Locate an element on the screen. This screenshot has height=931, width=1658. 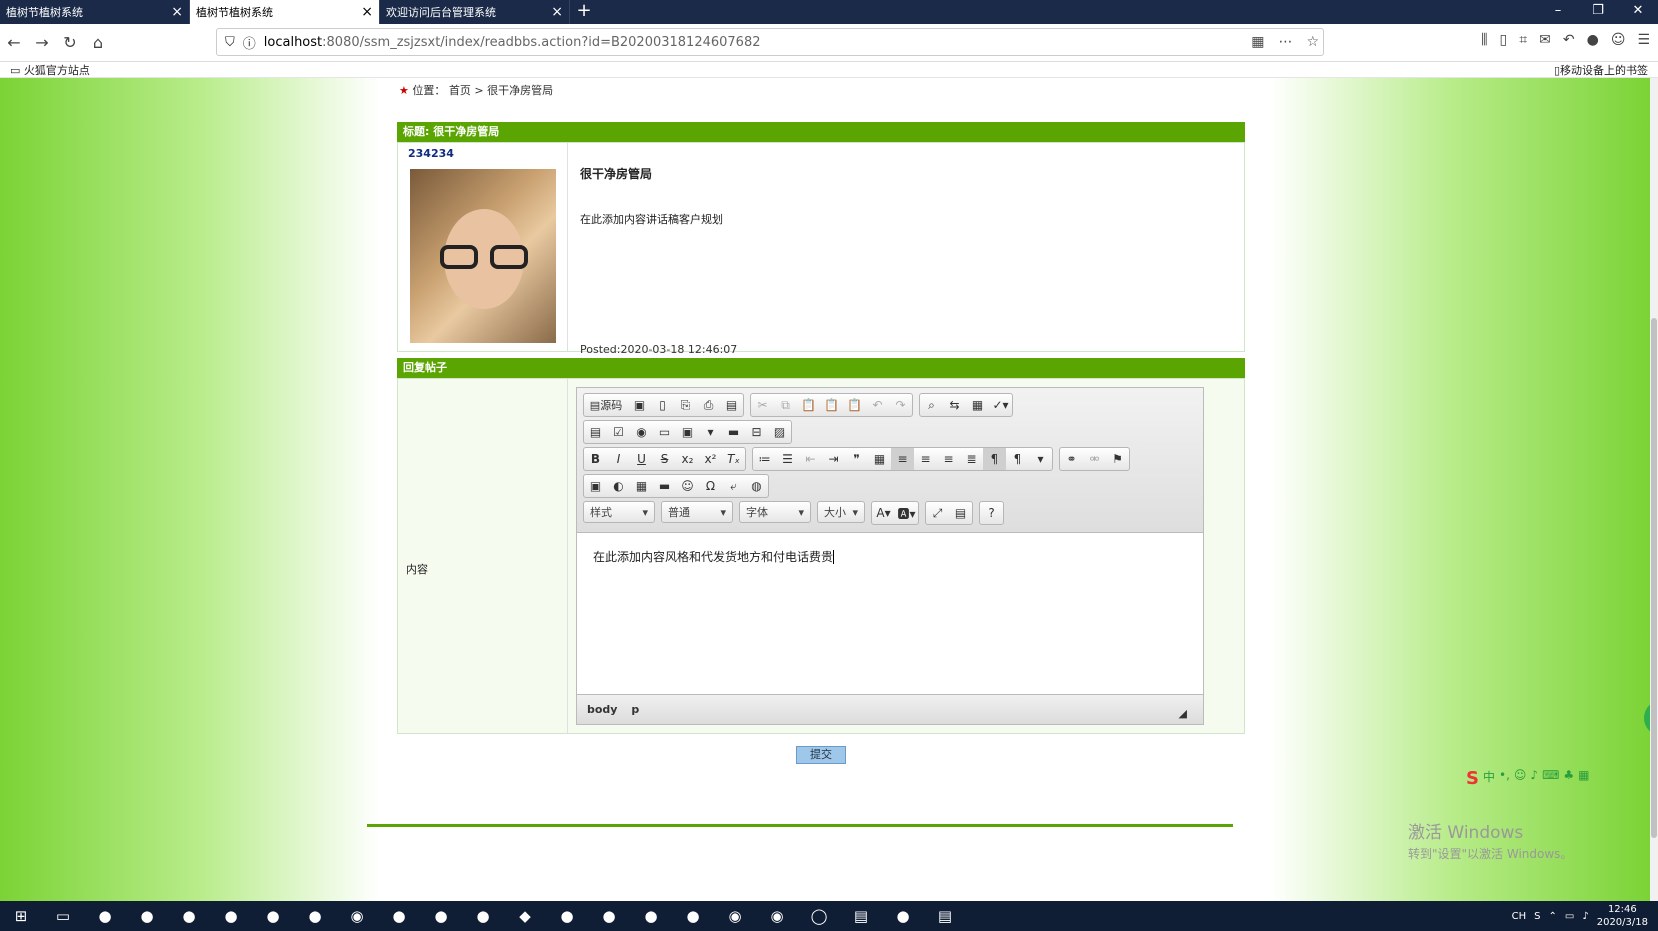
spellcheck-icon: ✓▾ is located at coordinates (1000, 405).